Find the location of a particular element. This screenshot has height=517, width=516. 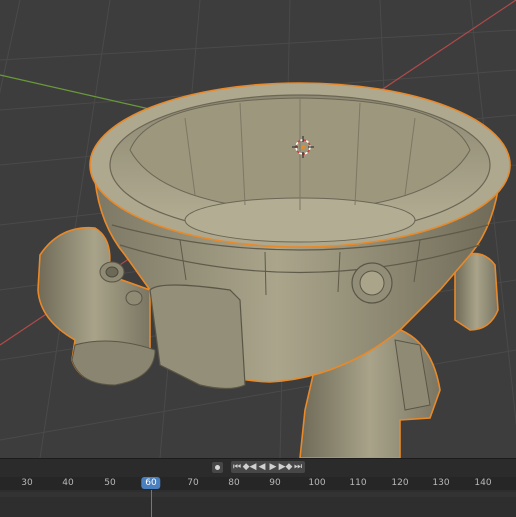

play-button: ▶ is located at coordinates (273, 467).